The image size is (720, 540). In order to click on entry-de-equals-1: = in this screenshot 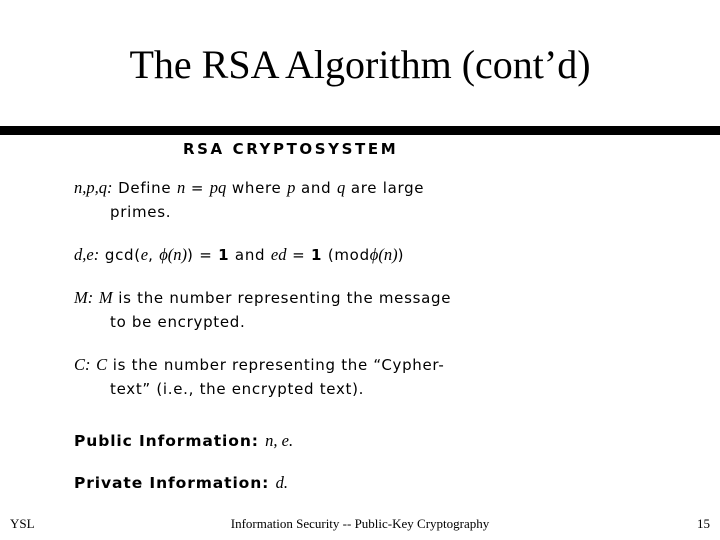, I will do `click(206, 255)`.